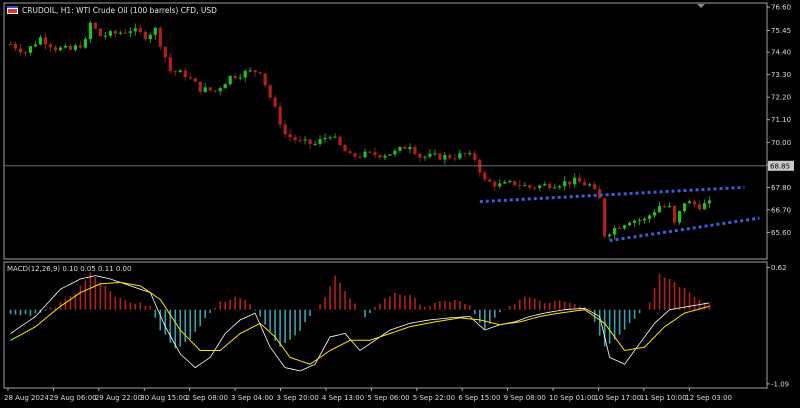  Describe the element at coordinates (701, 6) in the screenshot. I see `scroll-shift-marker` at that location.